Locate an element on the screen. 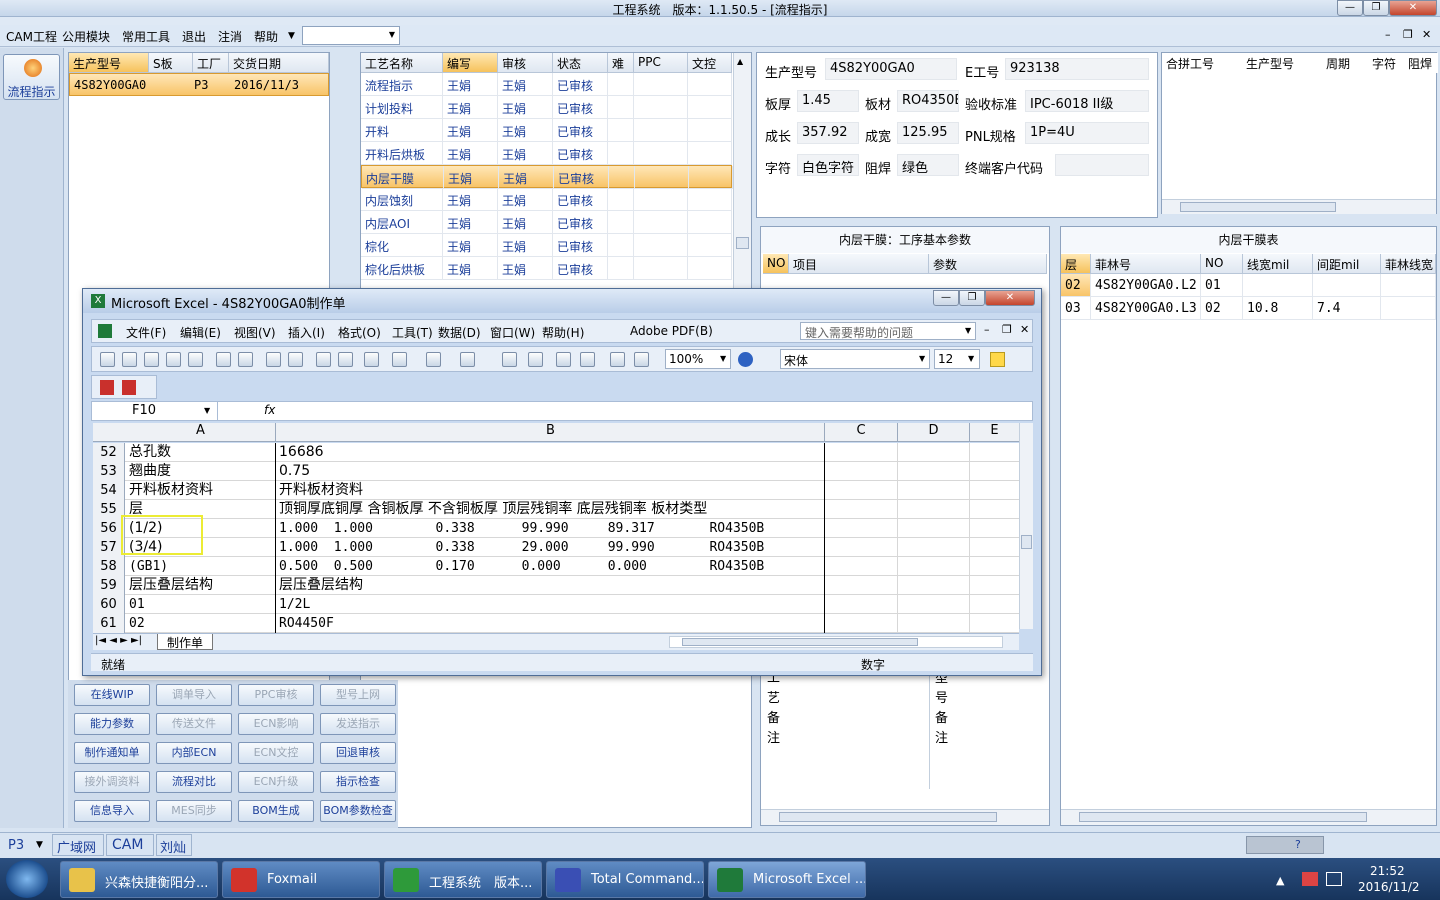 The width and height of the screenshot is (1440, 900). clock-time: 21:52 is located at coordinates (1387, 871).